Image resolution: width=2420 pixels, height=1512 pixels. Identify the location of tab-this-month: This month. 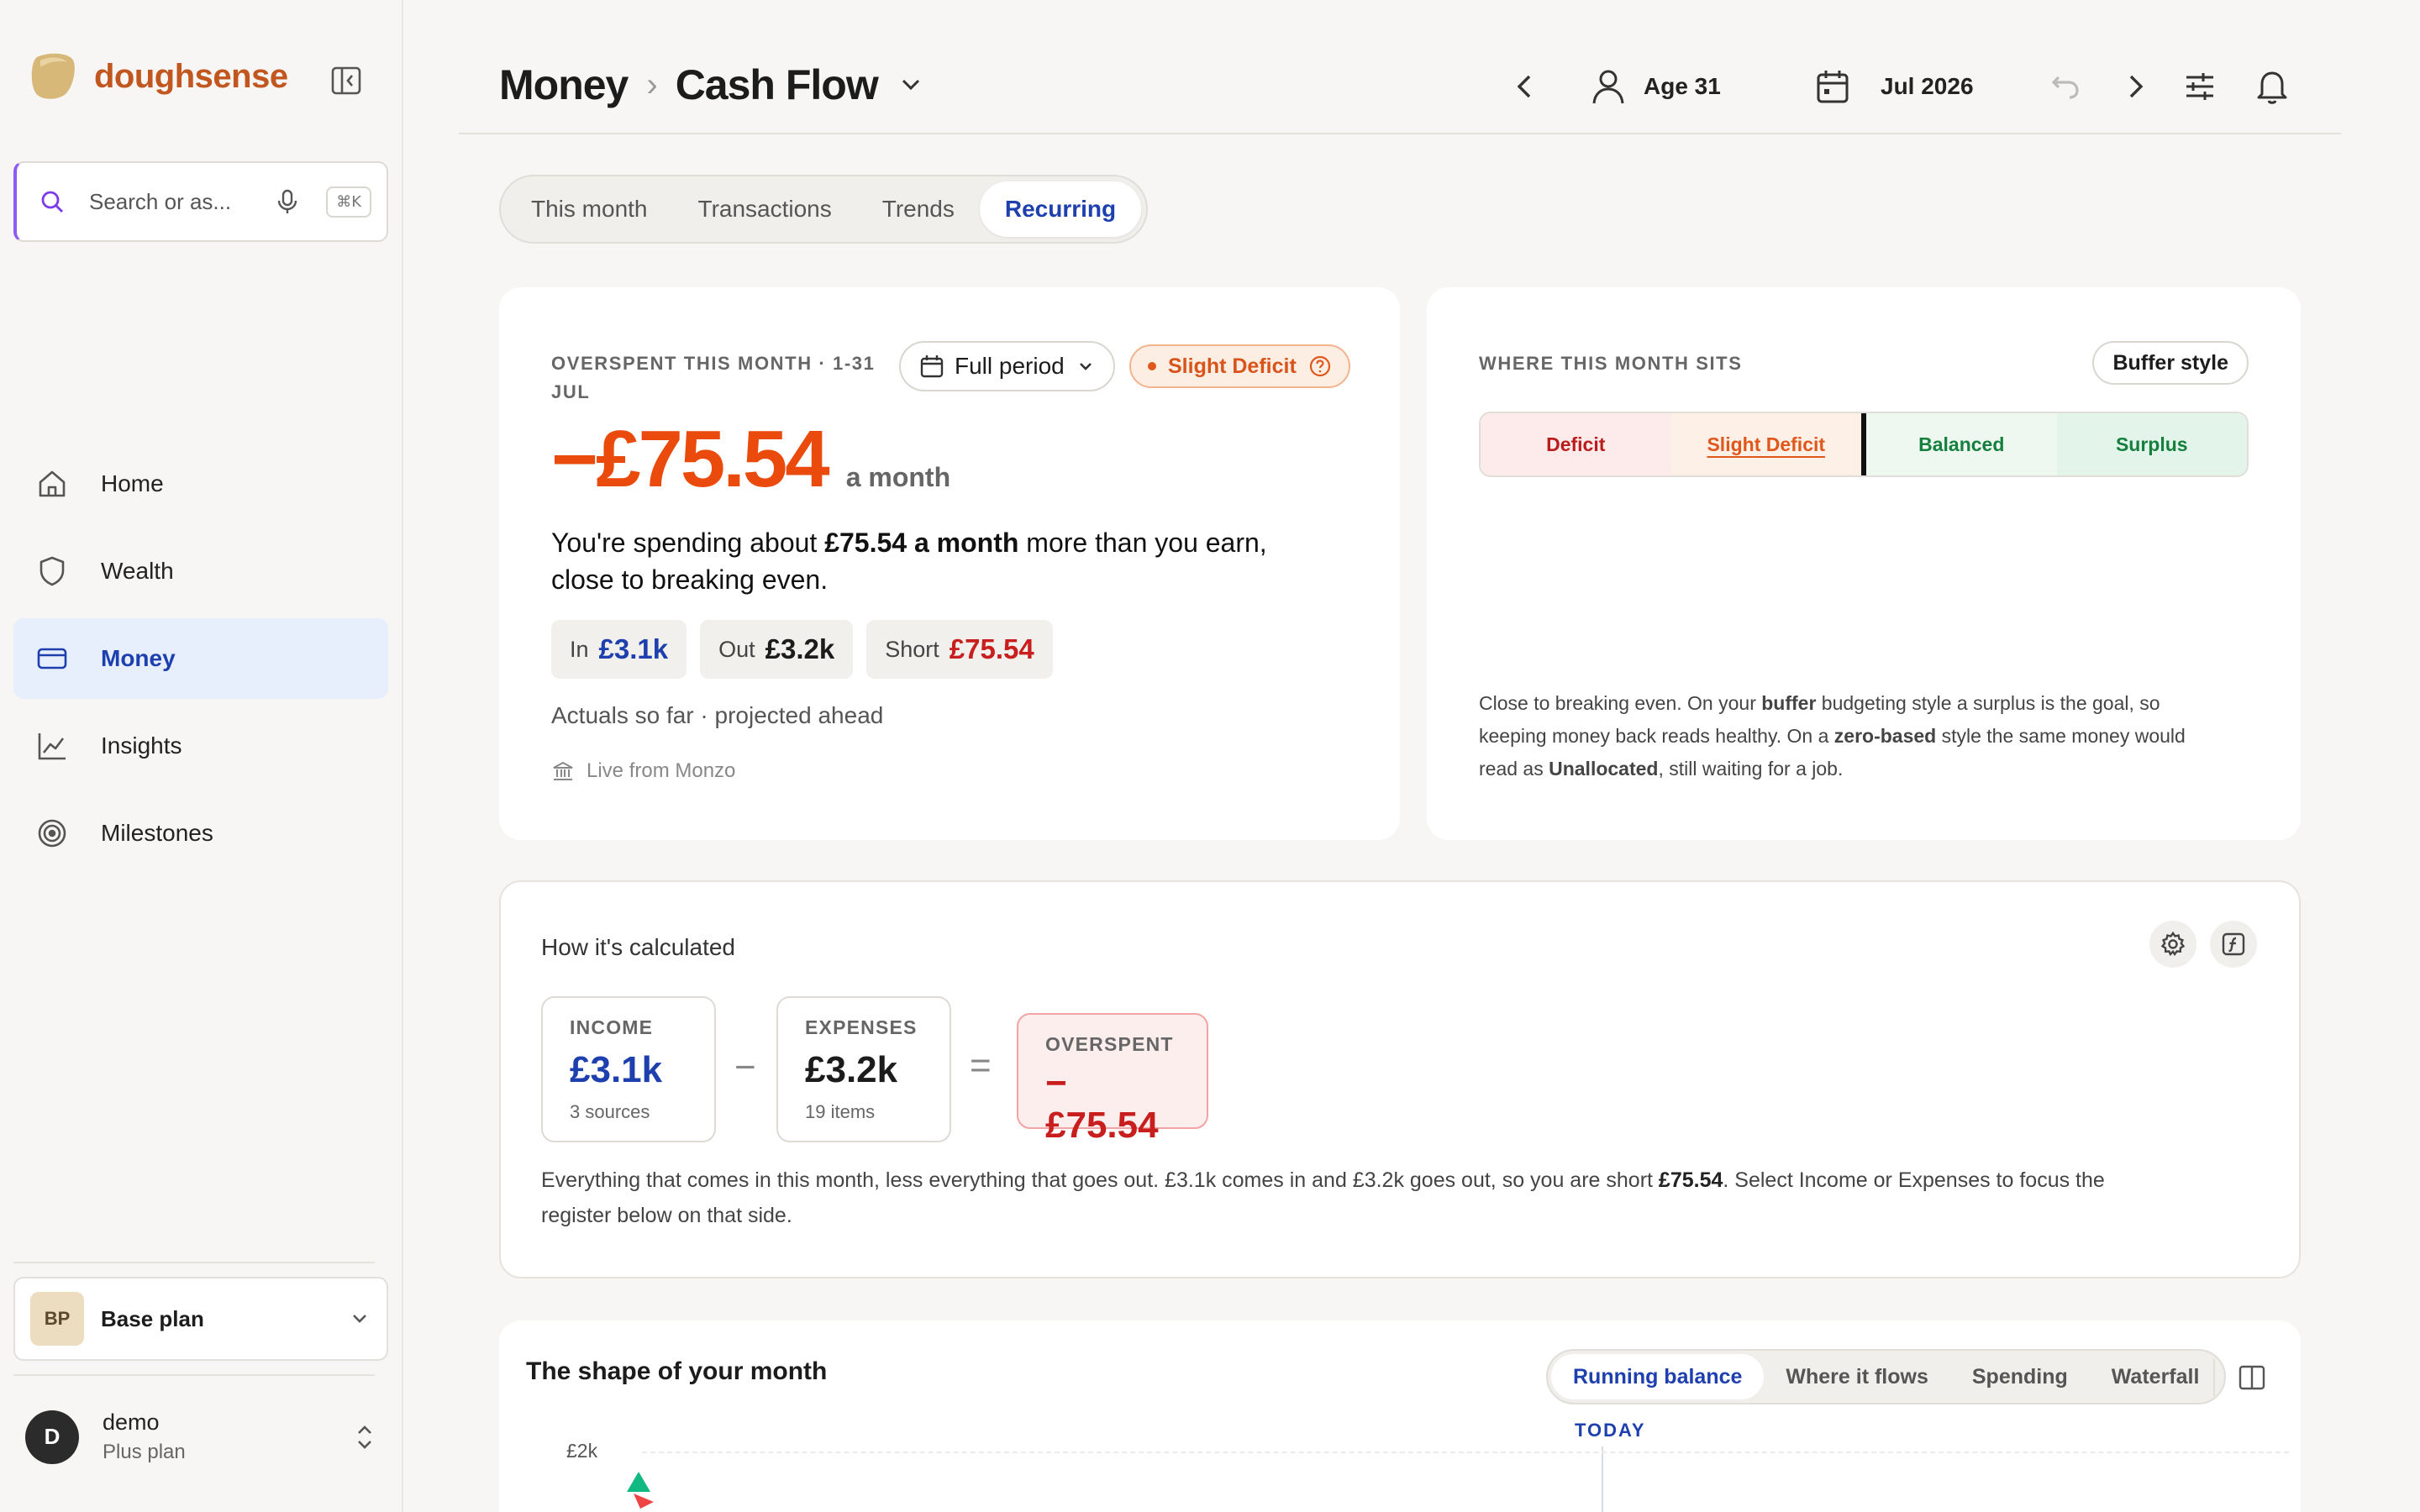
(589, 209).